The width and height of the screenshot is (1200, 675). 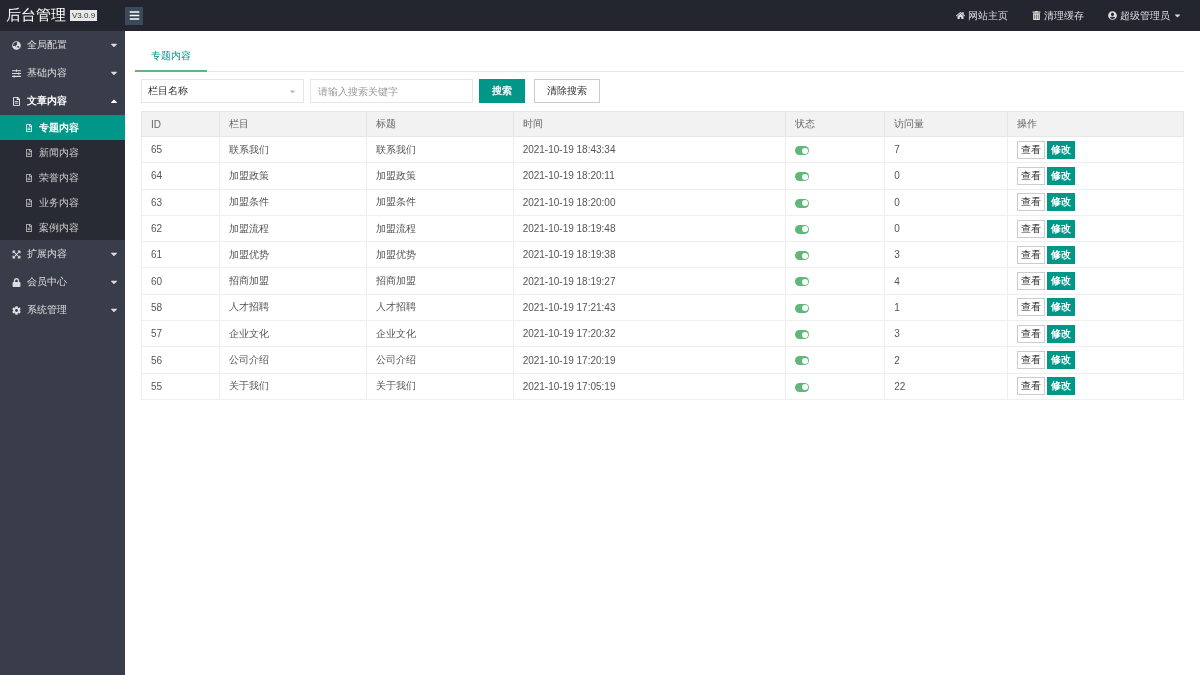 What do you see at coordinates (222, 91) in the screenshot?
I see `category-select: 栏目名称` at bounding box center [222, 91].